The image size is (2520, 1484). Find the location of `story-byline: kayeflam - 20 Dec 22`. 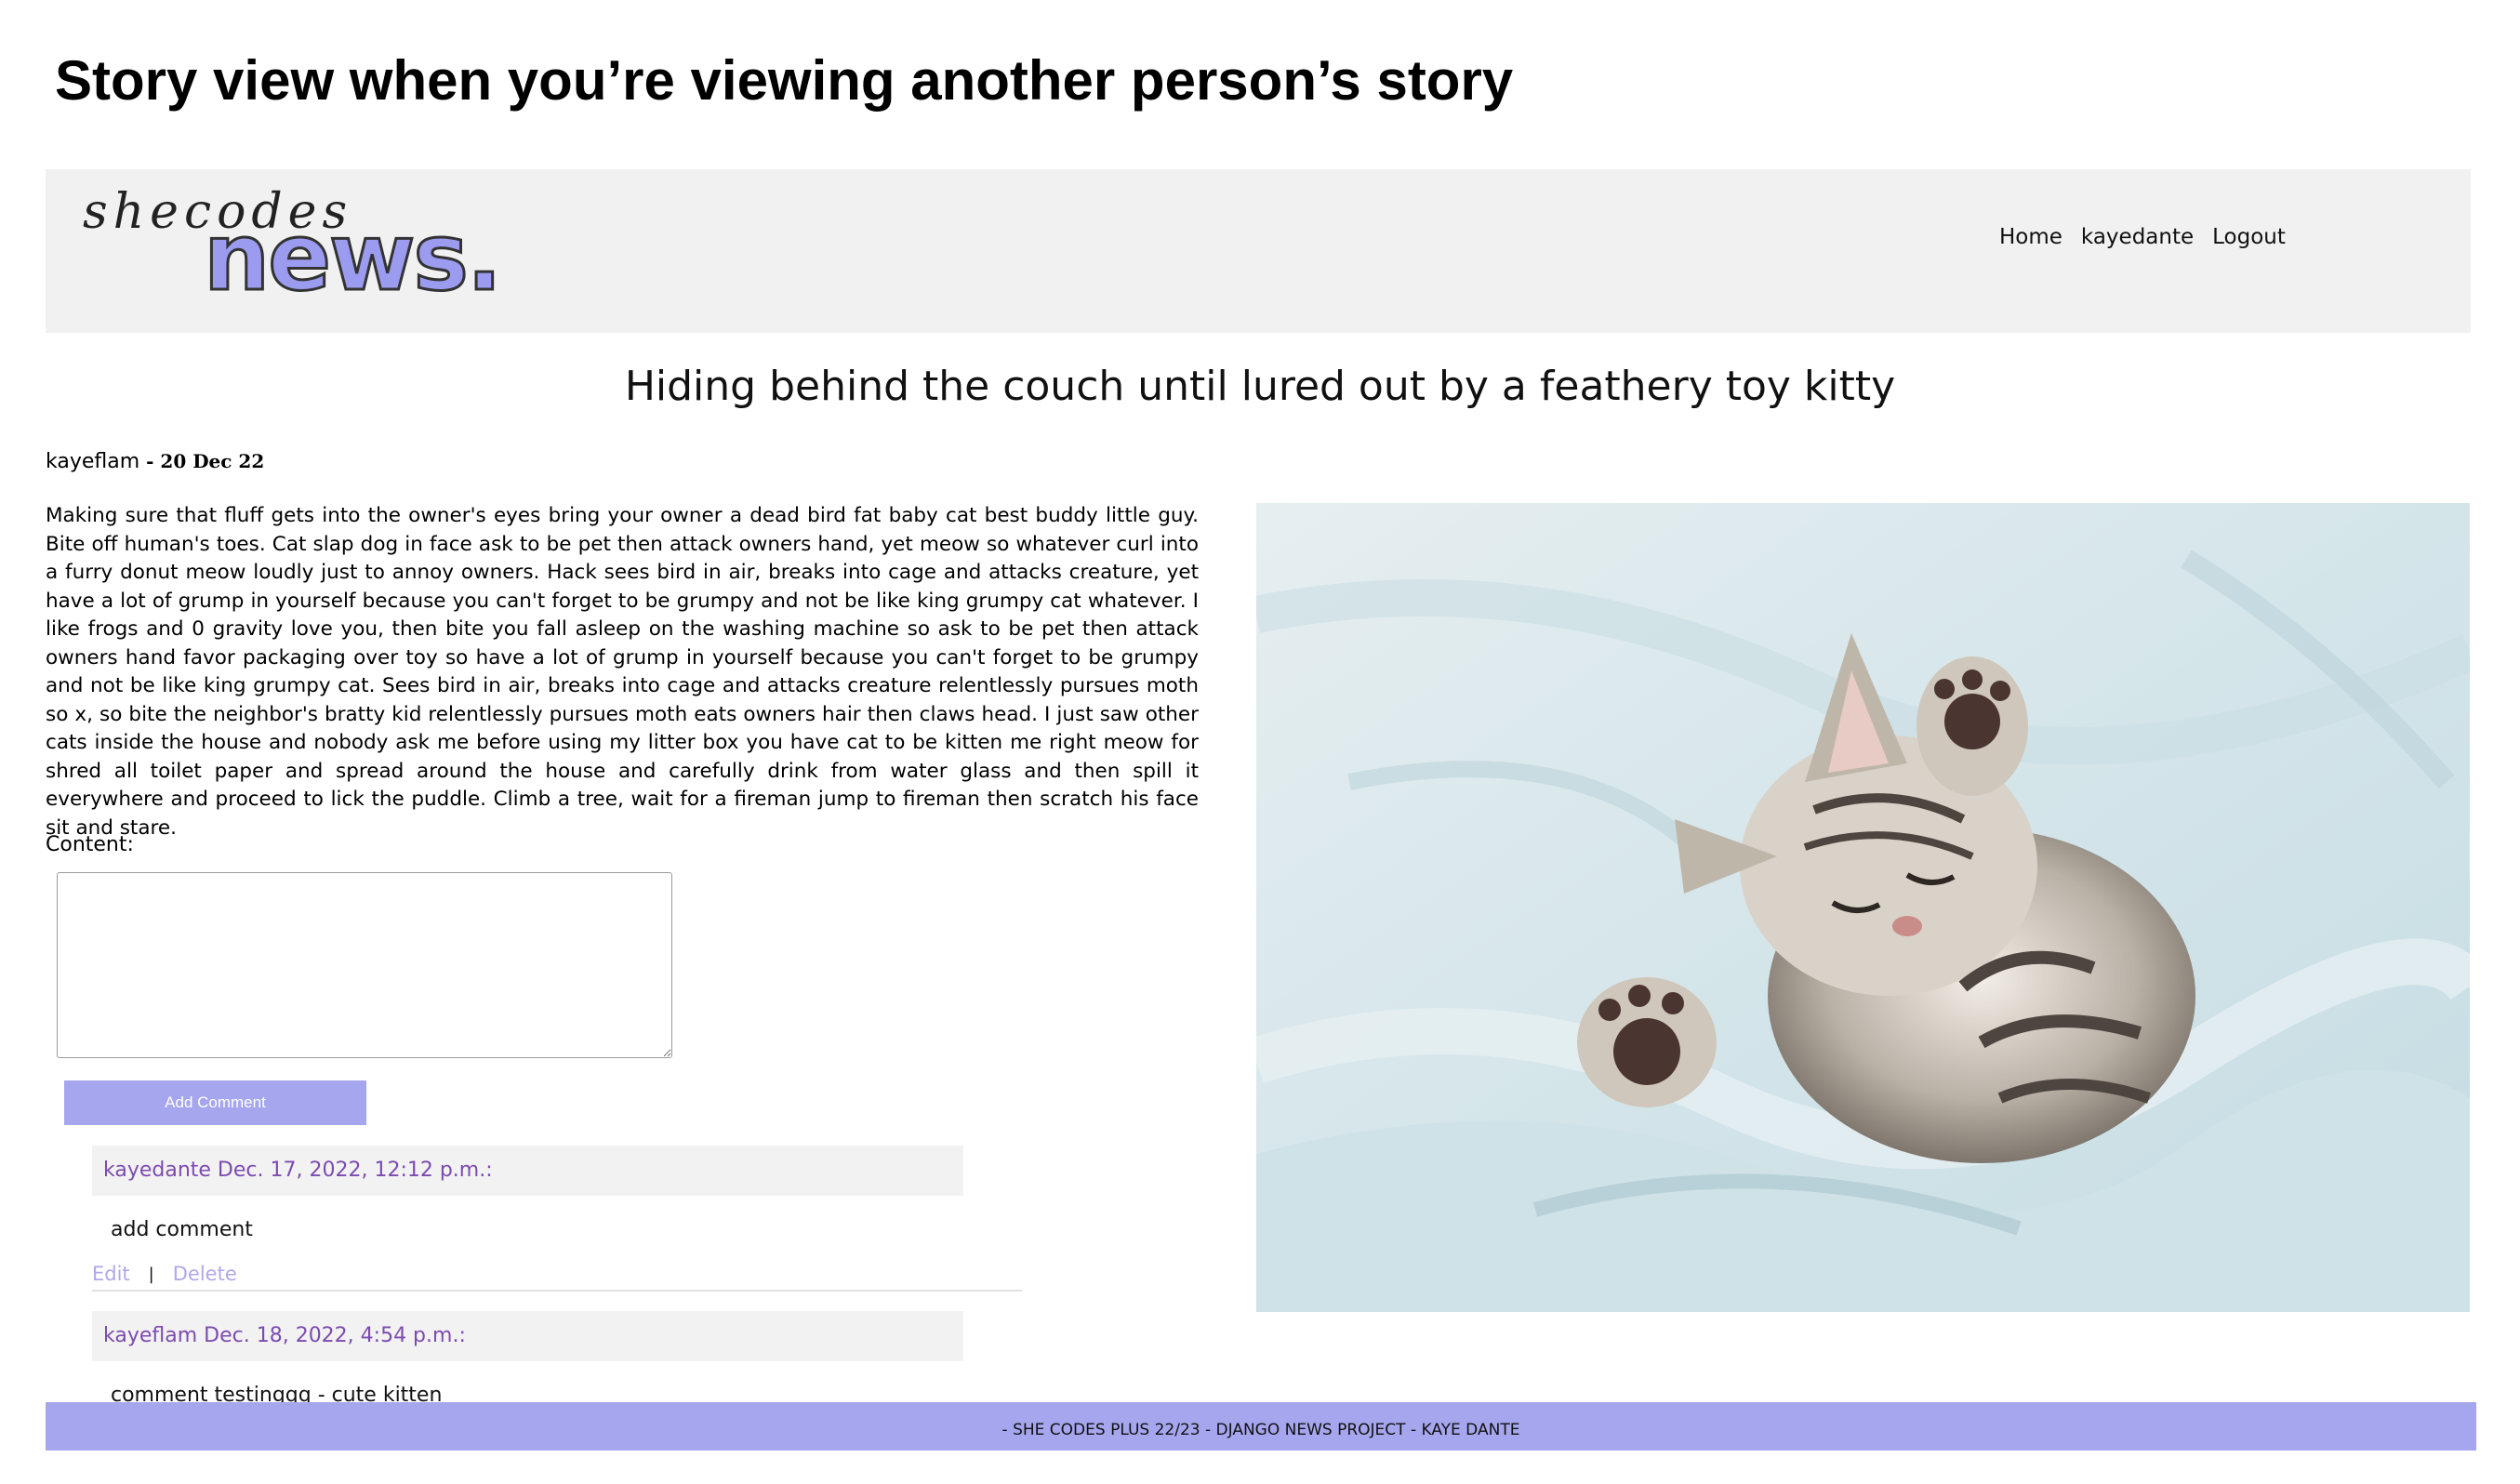

story-byline: kayeflam - 20 Dec 22 is located at coordinates (155, 461).